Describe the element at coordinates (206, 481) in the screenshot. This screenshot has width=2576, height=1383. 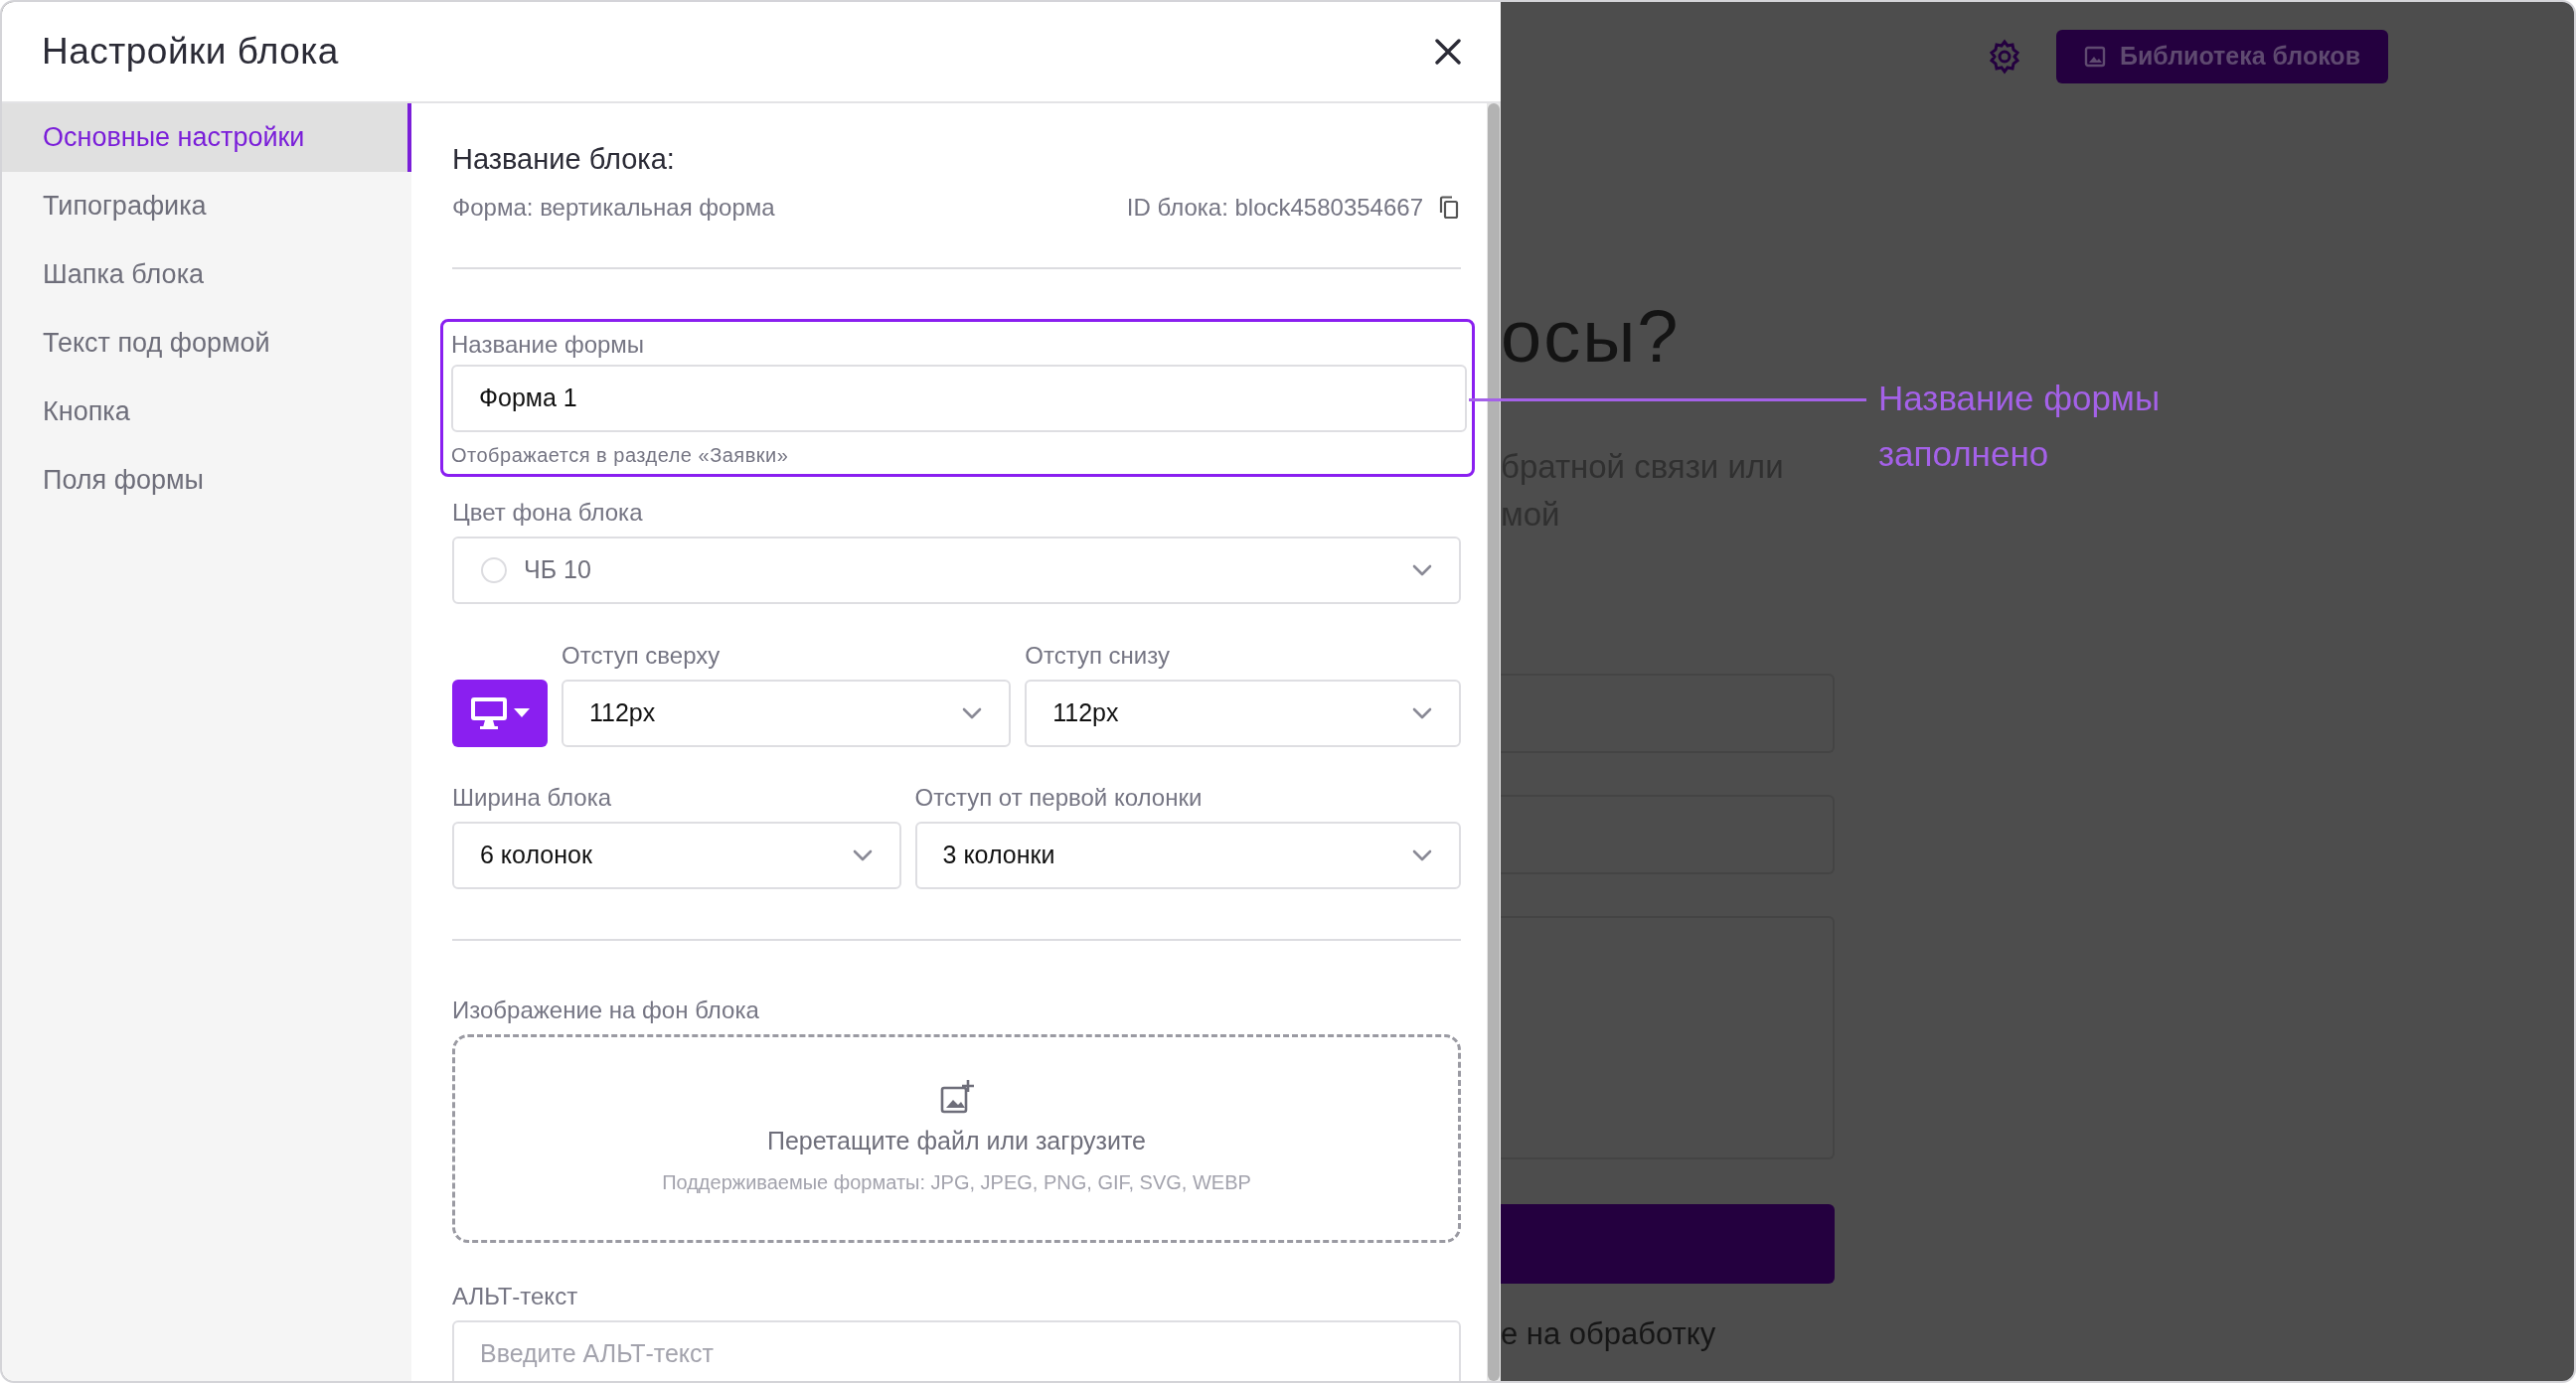
I see `sidebar-item: Поля формы` at that location.